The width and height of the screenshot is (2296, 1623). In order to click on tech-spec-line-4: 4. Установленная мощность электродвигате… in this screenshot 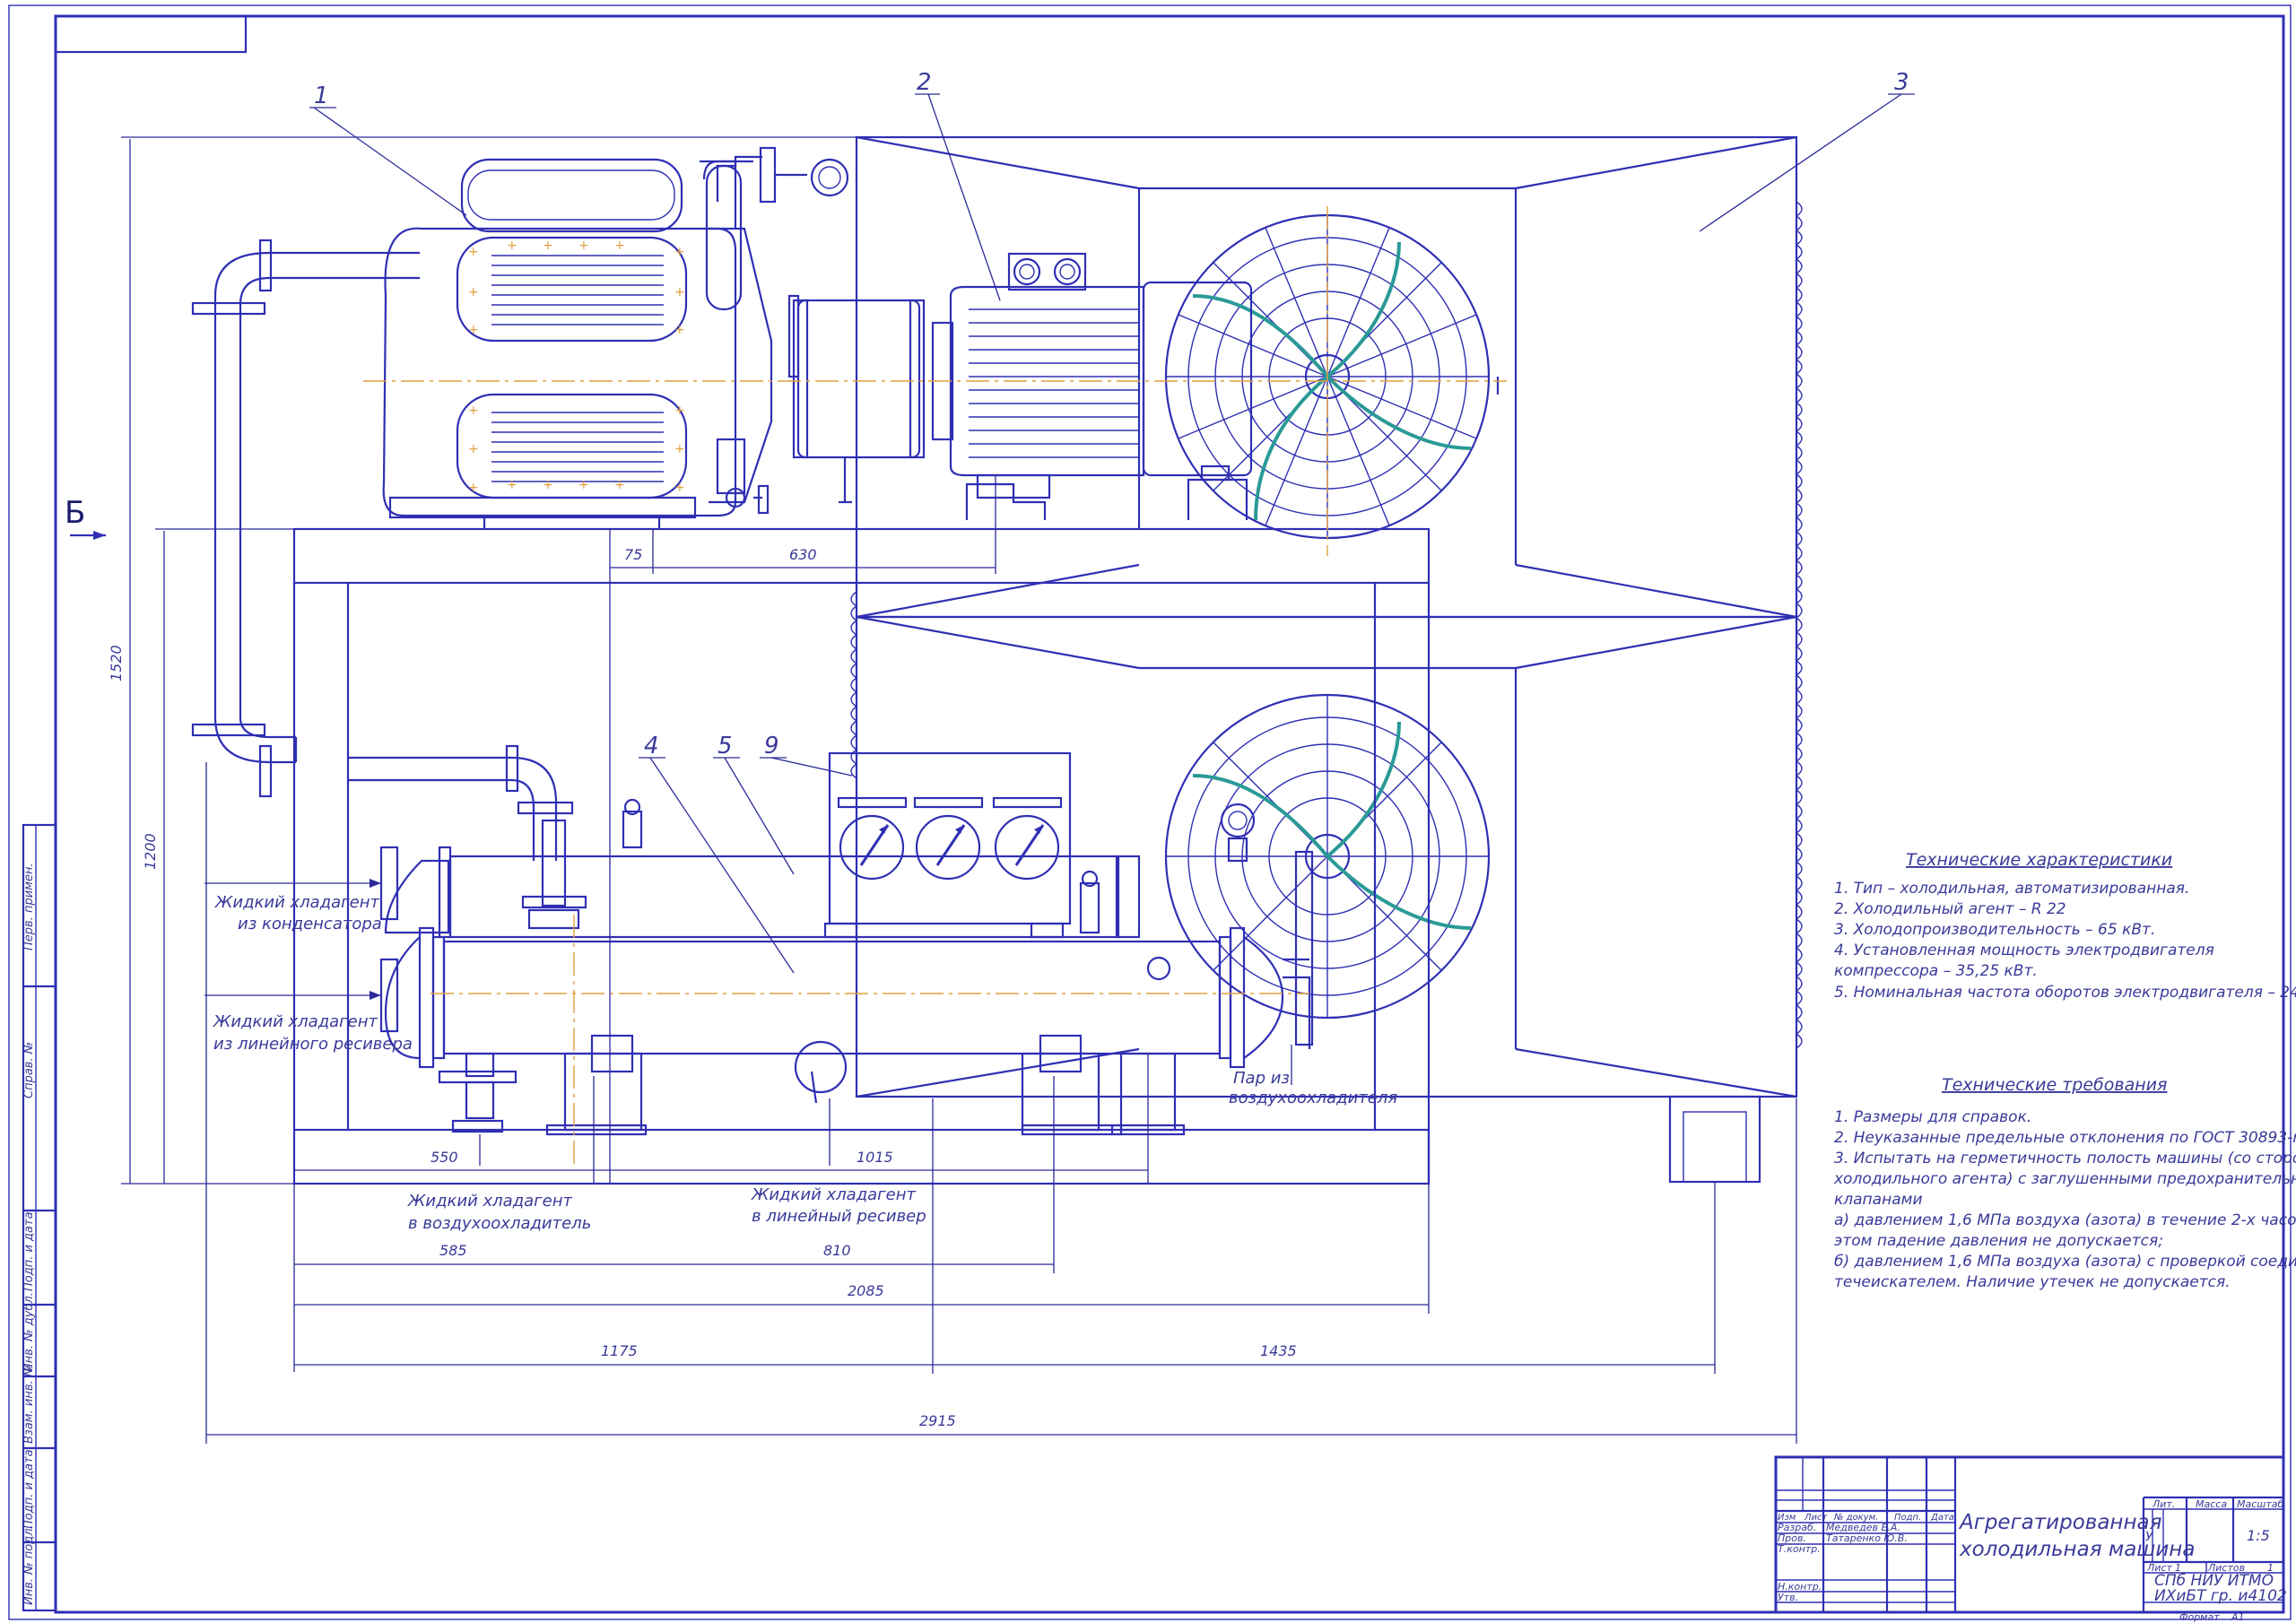, I will do `click(2024, 950)`.